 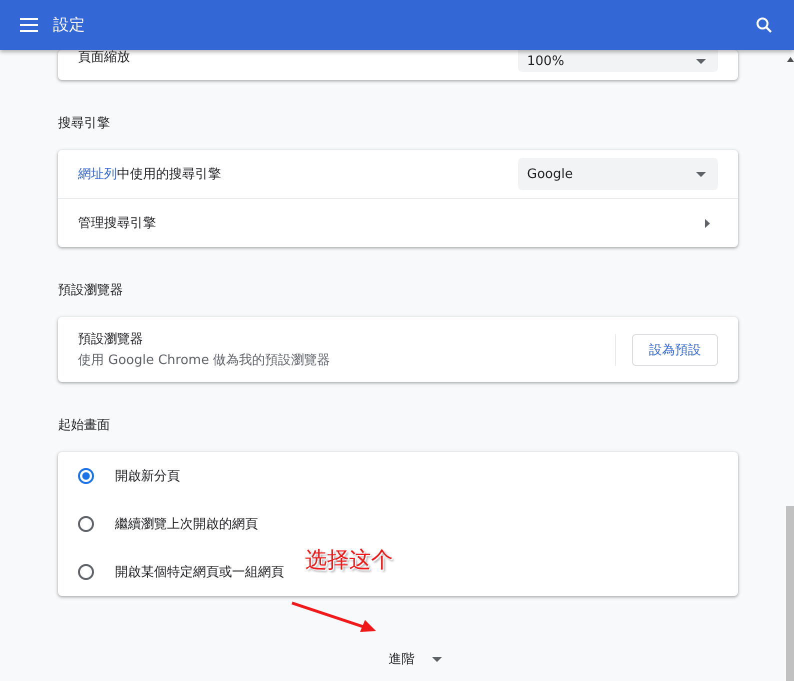 I want to click on setting-label: 頁面縮放, so click(x=104, y=57).